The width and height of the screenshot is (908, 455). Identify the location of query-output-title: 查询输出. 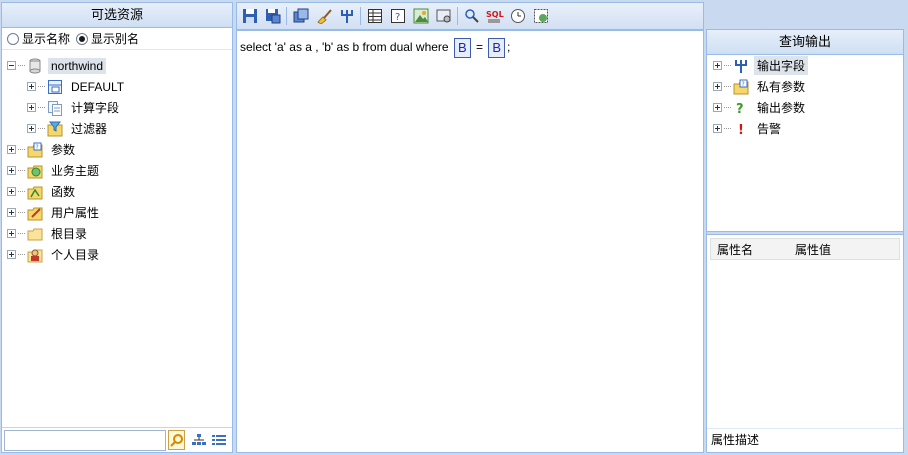
(805, 42).